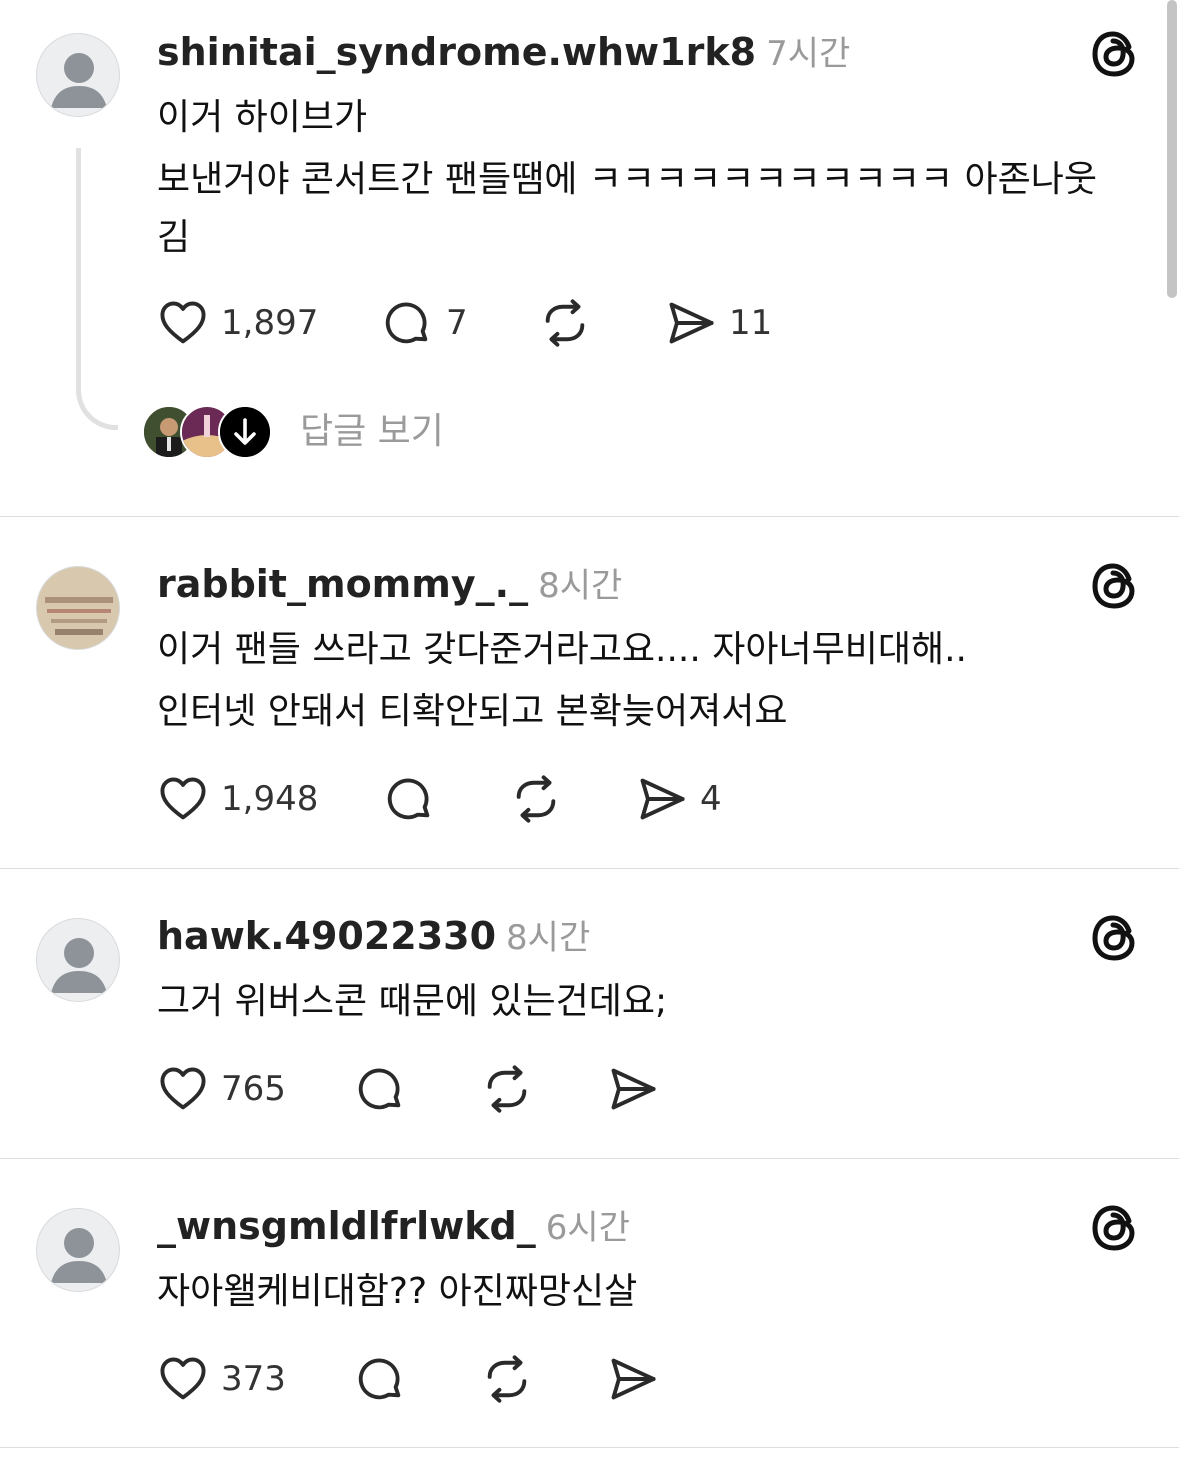 The width and height of the screenshot is (1179, 1463). Describe the element at coordinates (711, 799) in the screenshot. I see `share-count: 4` at that location.